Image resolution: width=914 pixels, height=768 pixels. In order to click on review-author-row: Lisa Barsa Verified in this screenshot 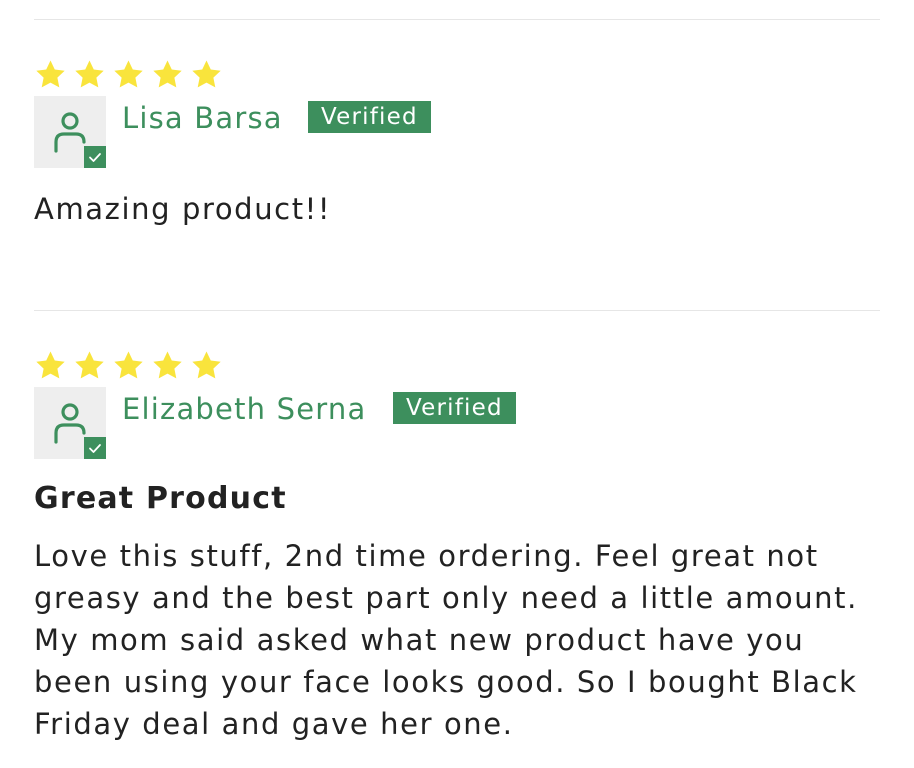, I will do `click(457, 132)`.